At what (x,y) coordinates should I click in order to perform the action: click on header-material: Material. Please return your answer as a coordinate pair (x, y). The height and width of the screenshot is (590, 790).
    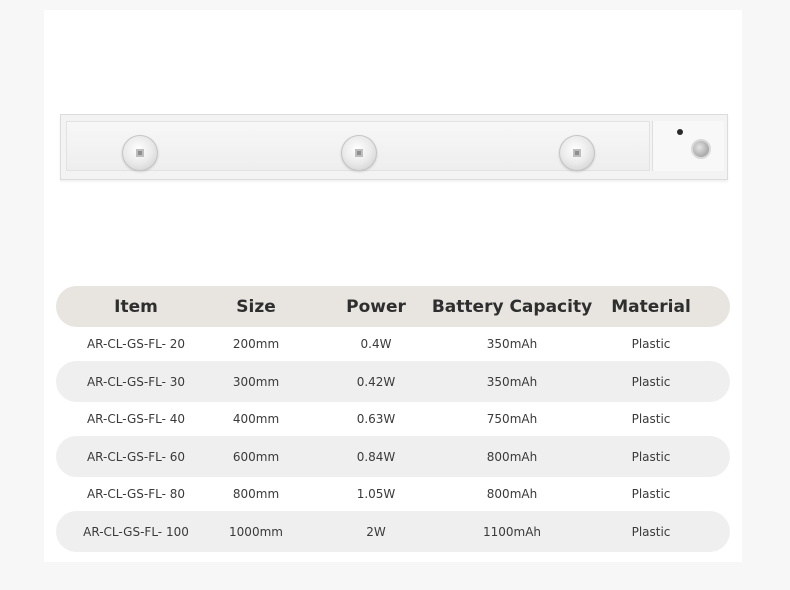
    Looking at the image, I should click on (651, 306).